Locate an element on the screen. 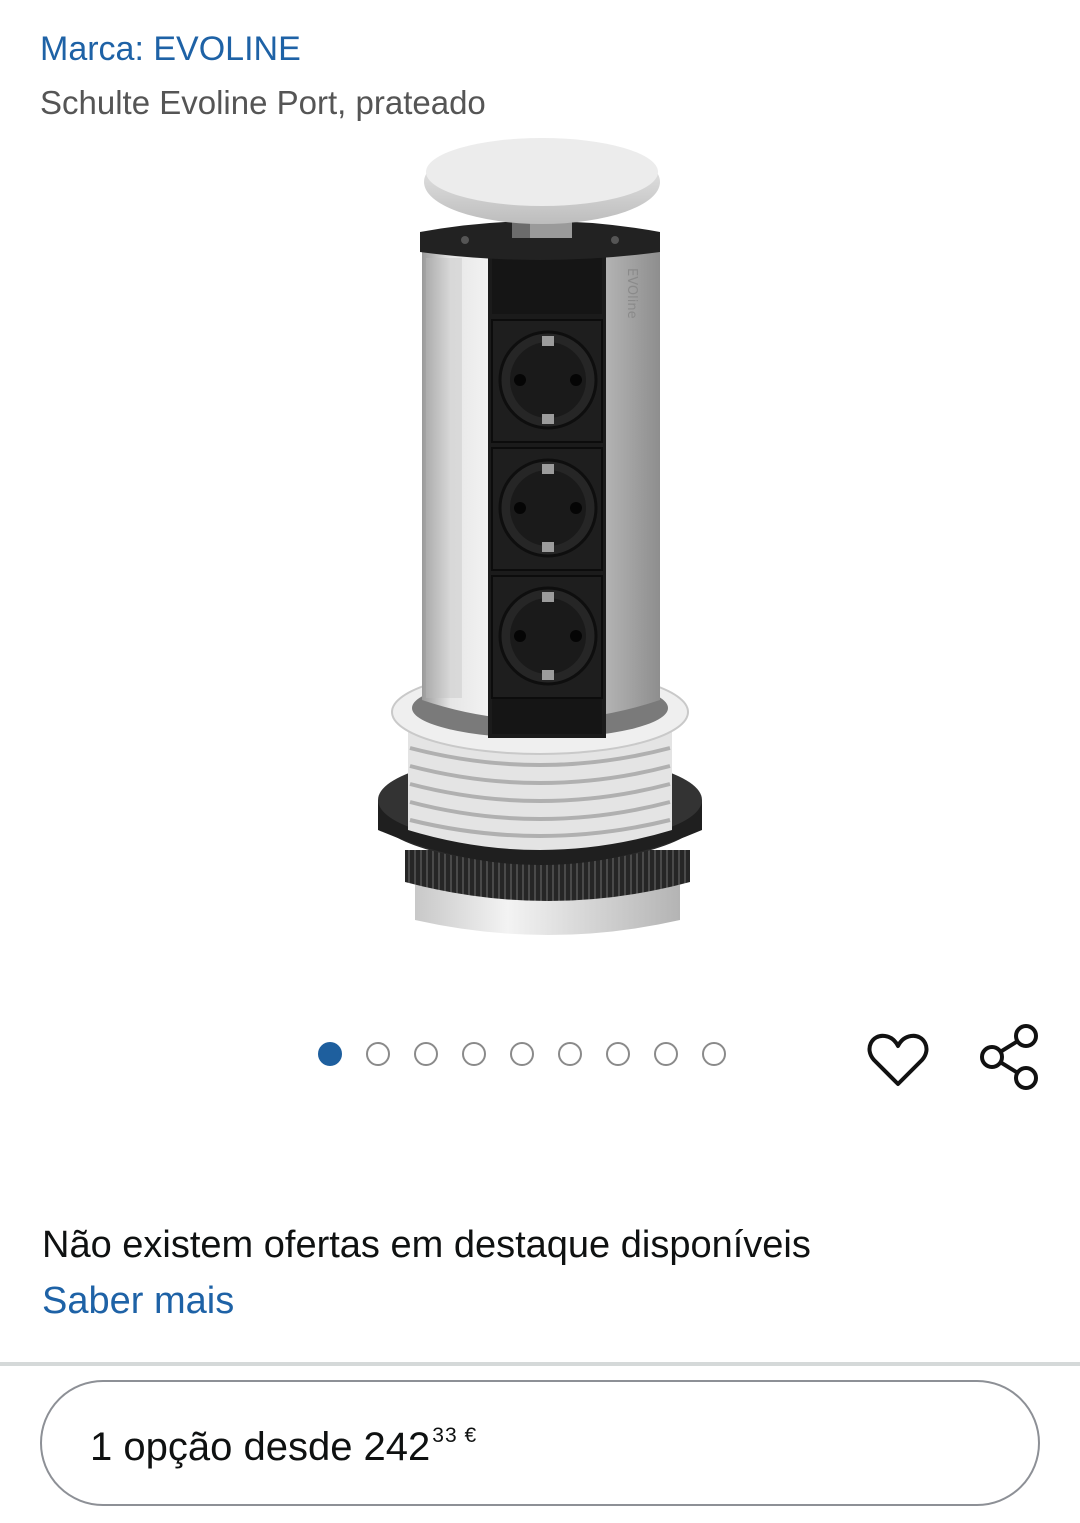  price-cents: 33 is located at coordinates (445, 1435).